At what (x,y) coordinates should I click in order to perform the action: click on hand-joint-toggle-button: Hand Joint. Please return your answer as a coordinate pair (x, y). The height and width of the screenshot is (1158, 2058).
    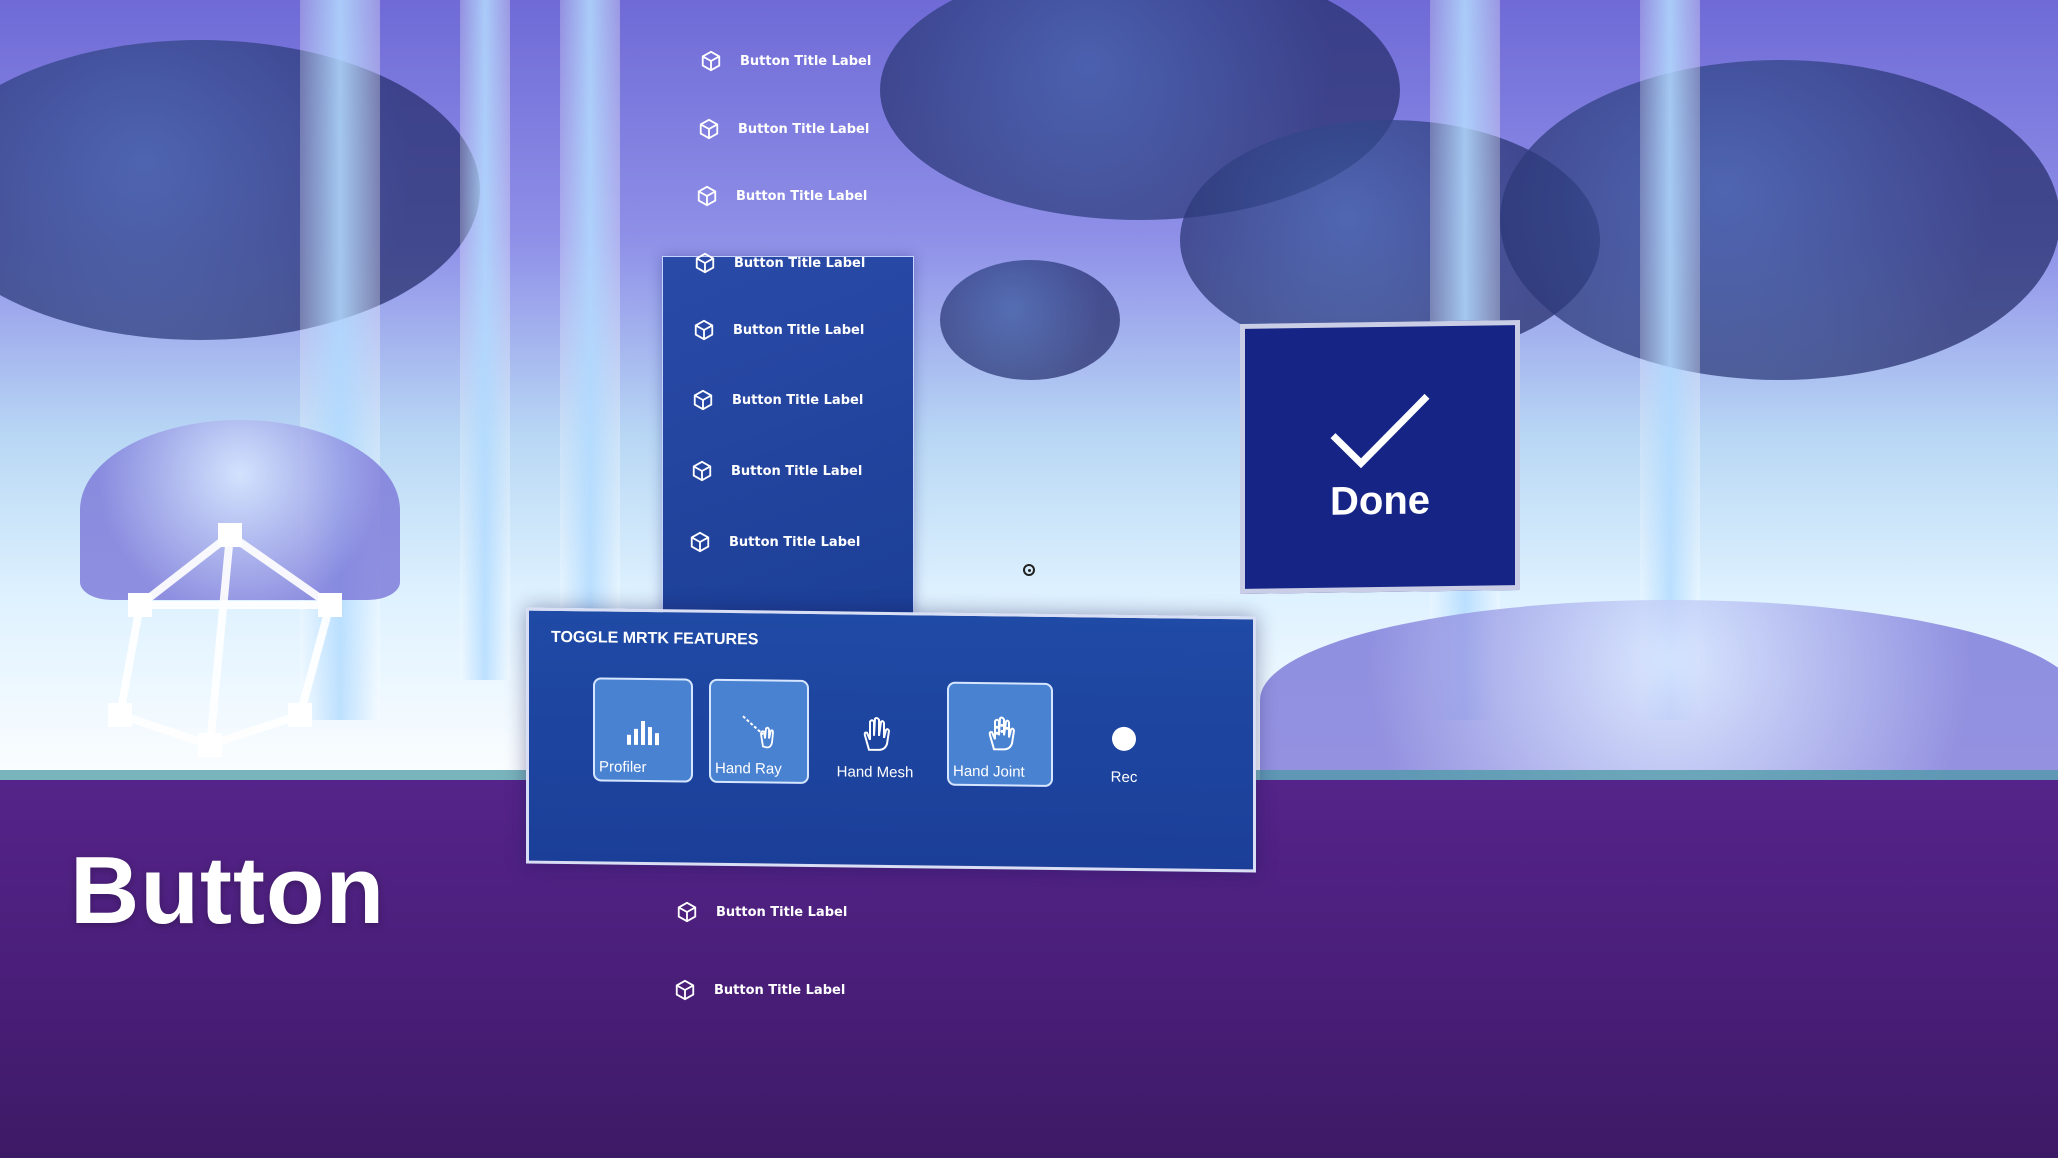
    Looking at the image, I should click on (1000, 734).